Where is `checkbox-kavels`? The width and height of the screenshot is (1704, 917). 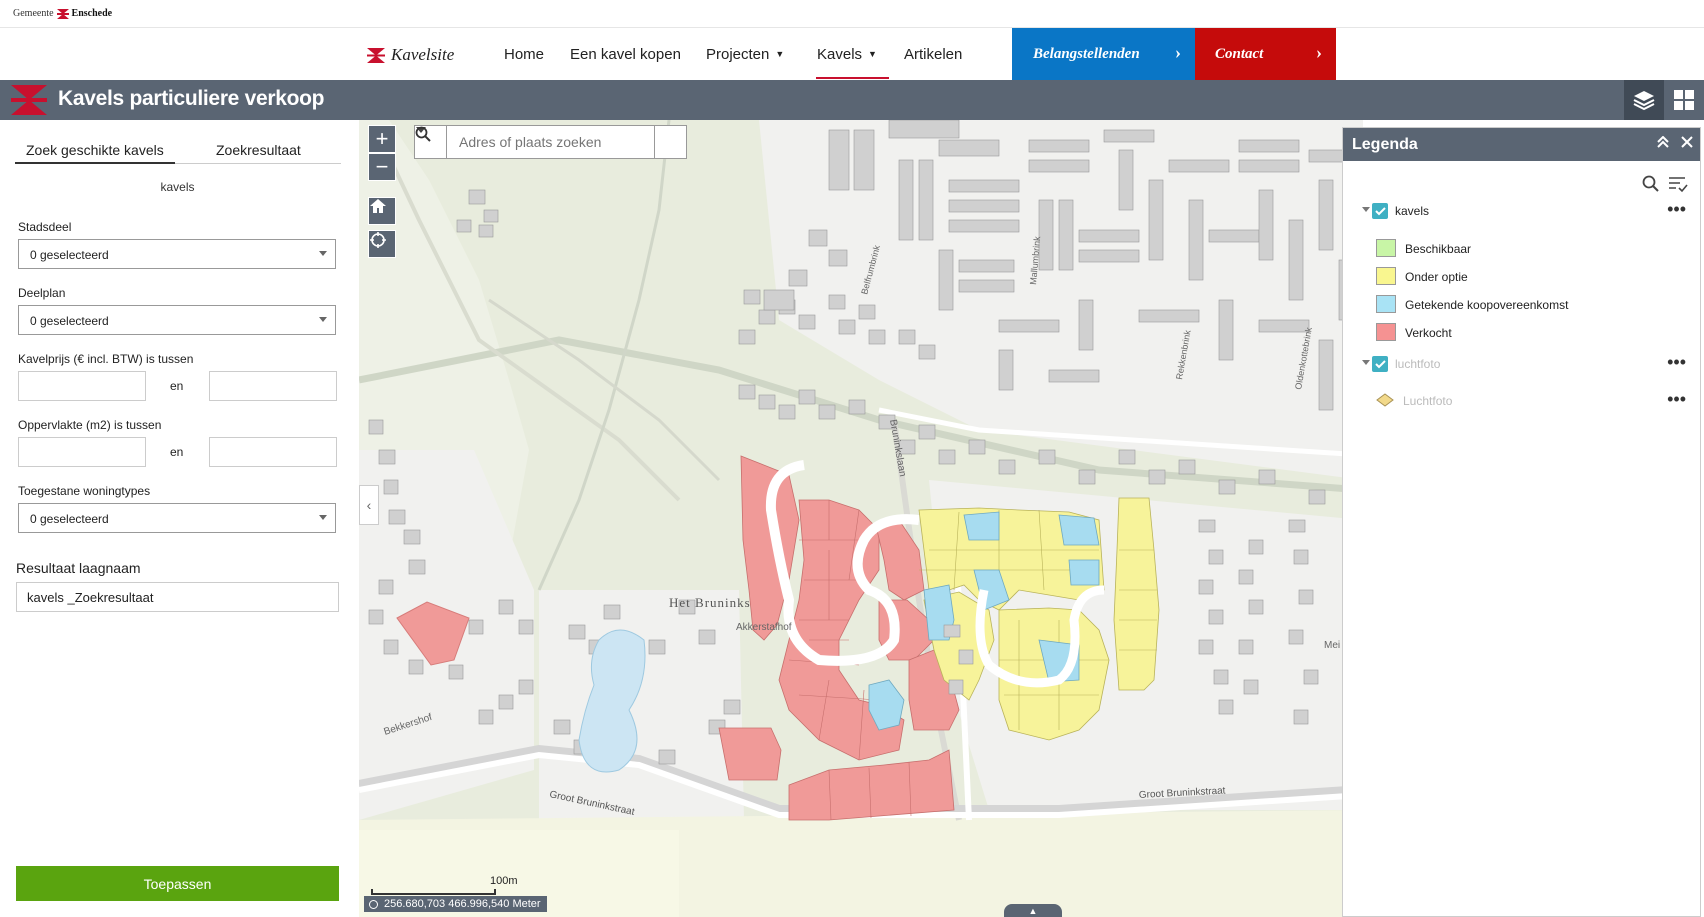
checkbox-kavels is located at coordinates (1380, 211).